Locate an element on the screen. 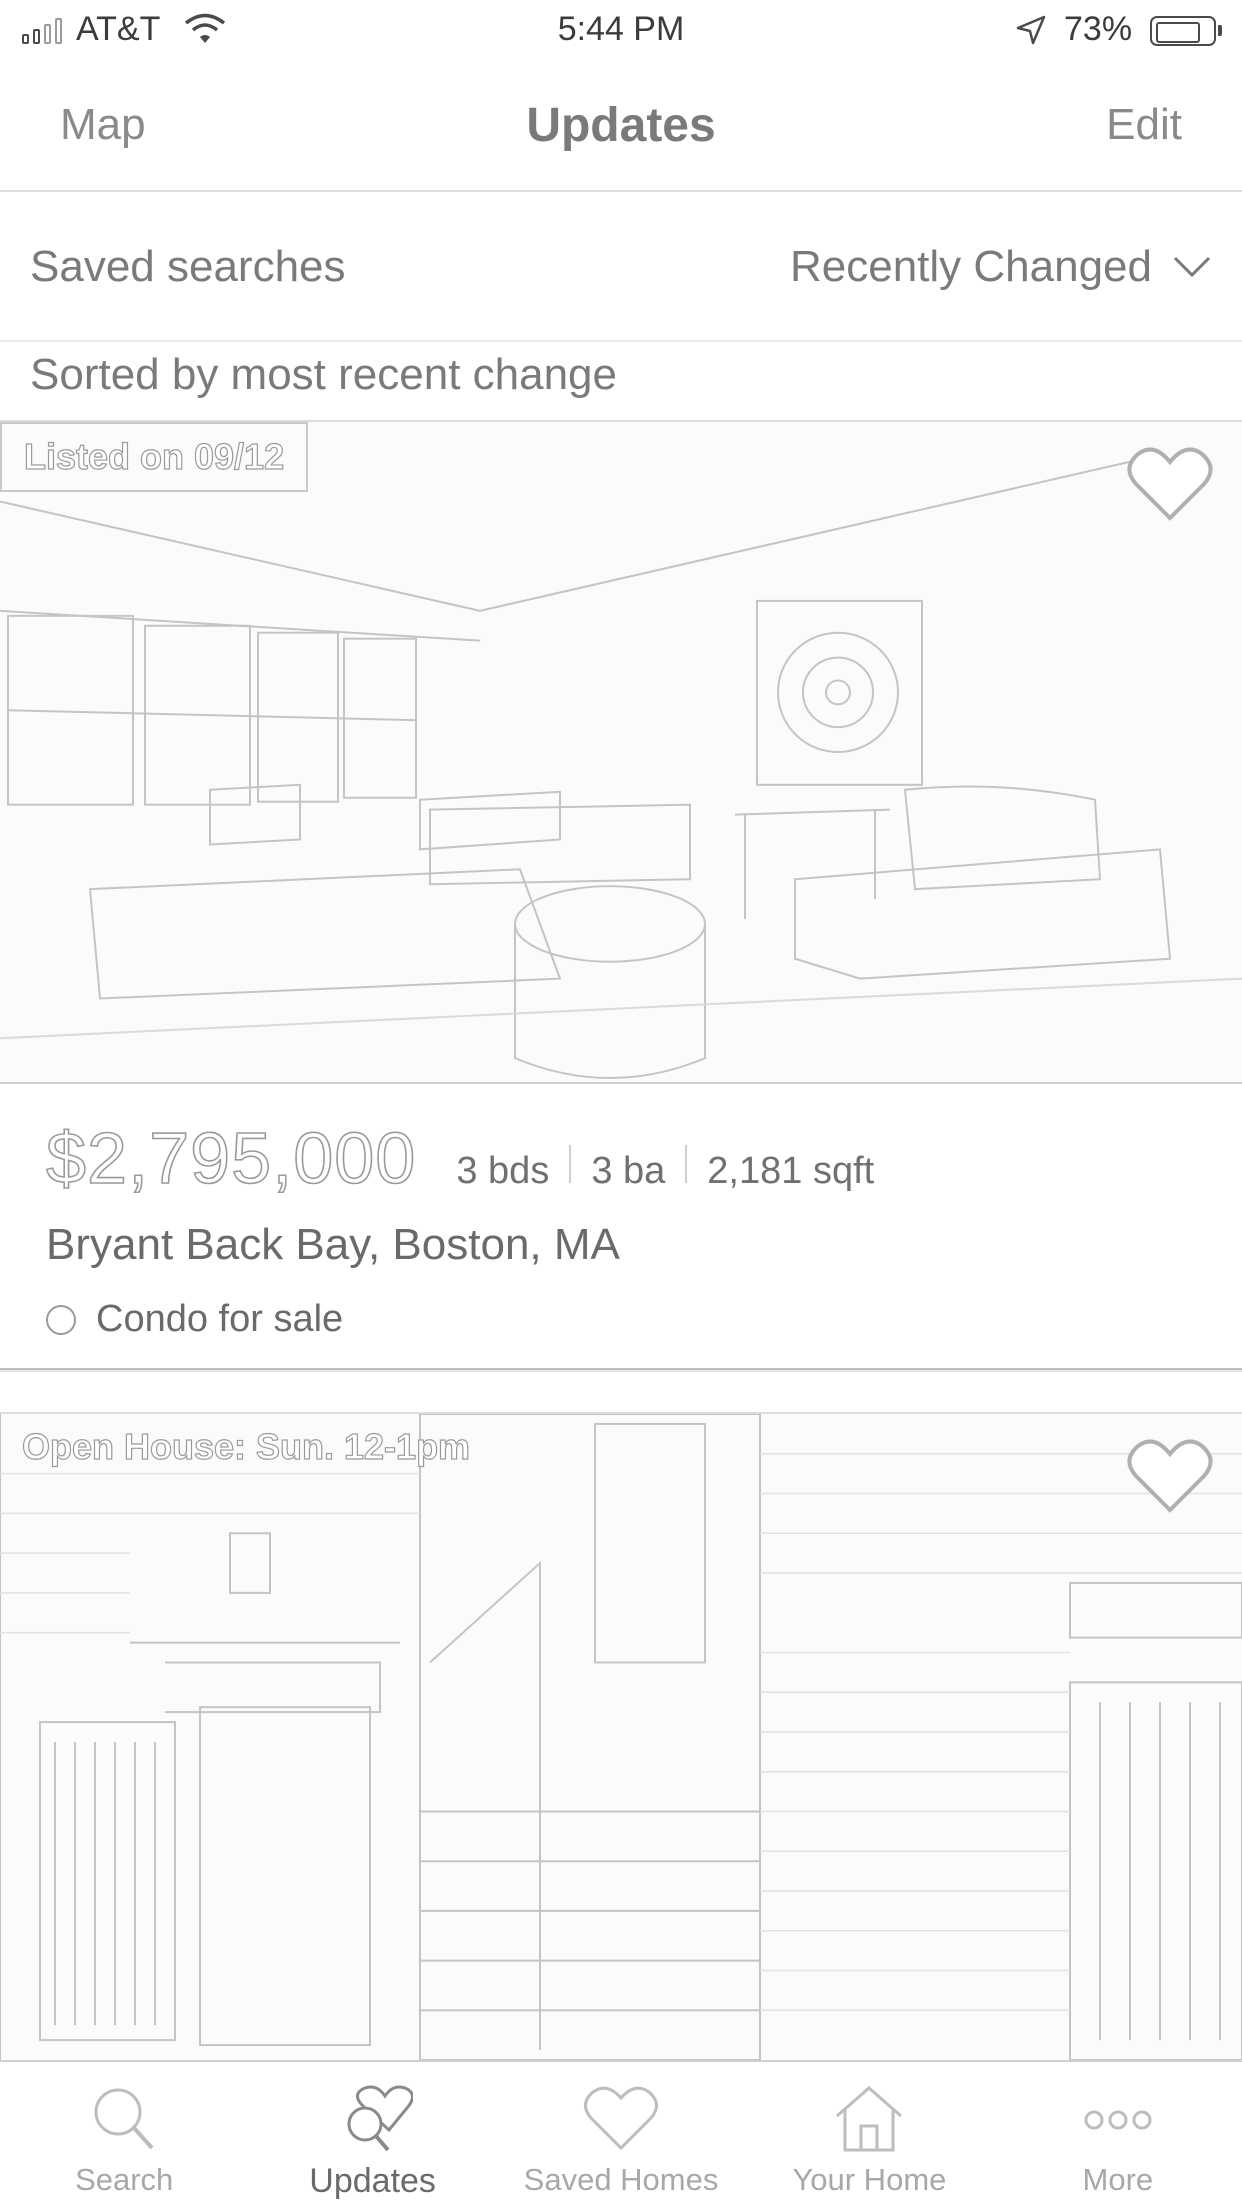 The height and width of the screenshot is (2208, 1242). tab-more: More is located at coordinates (1118, 2135).